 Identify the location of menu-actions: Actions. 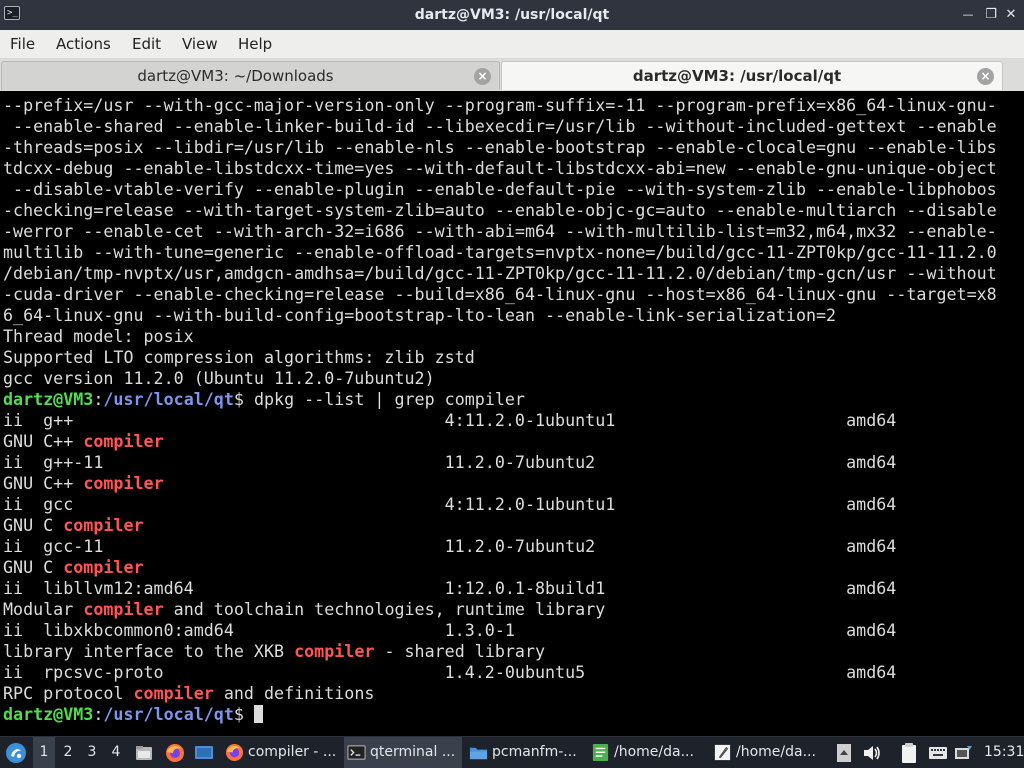
(83, 44).